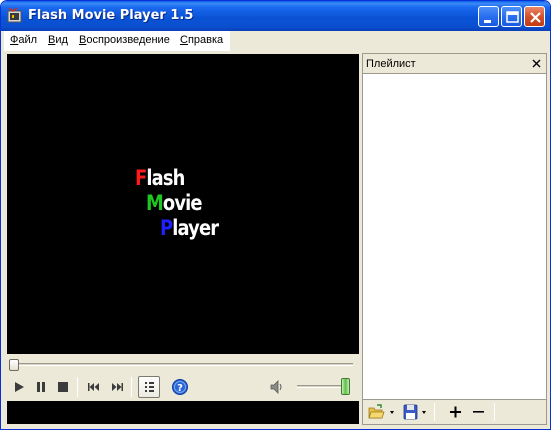 The image size is (551, 430). I want to click on menu-playback-label: оспроизведение, so click(128, 40).